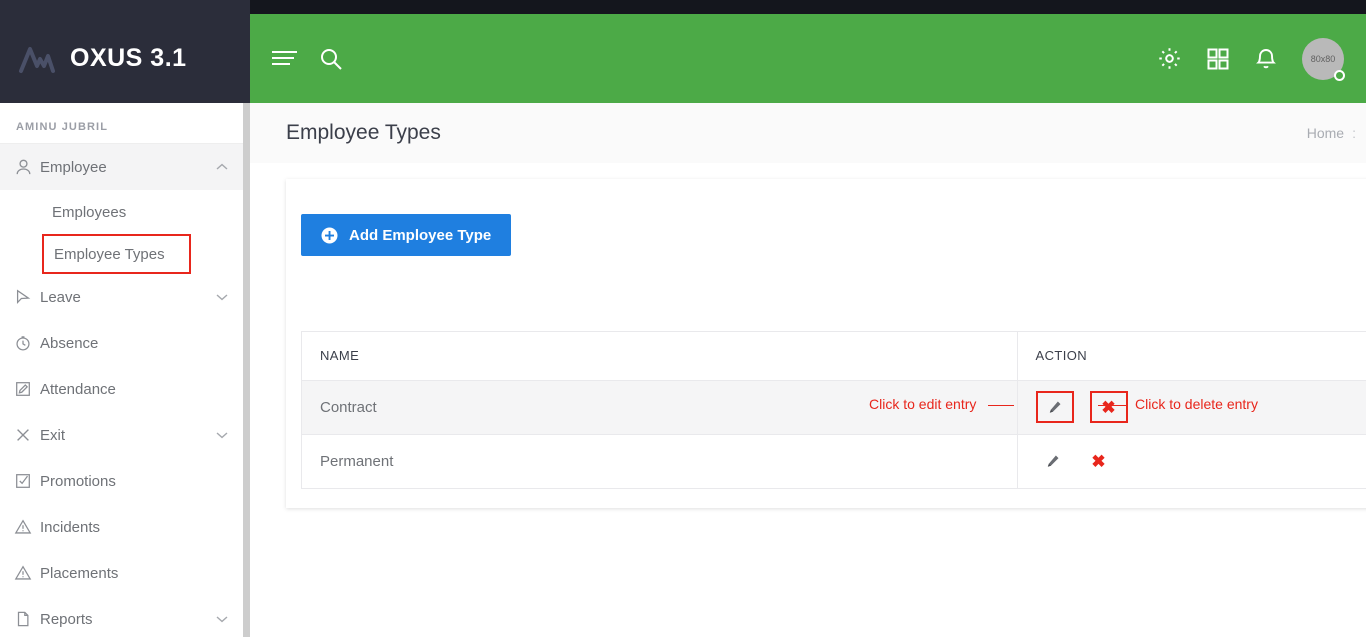 The width and height of the screenshot is (1366, 637). Describe the element at coordinates (1112, 405) in the screenshot. I see `annotation-delete-leader-line` at that location.